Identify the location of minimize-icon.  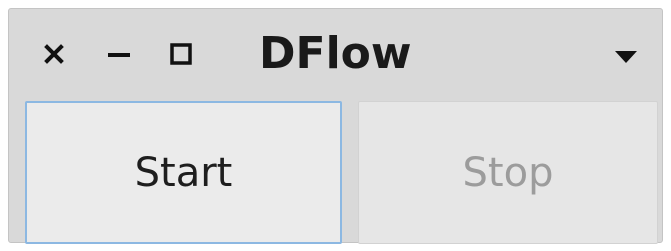
(119, 55).